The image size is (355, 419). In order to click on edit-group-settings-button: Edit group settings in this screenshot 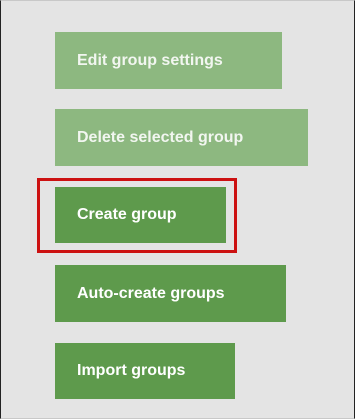, I will do `click(168, 60)`.